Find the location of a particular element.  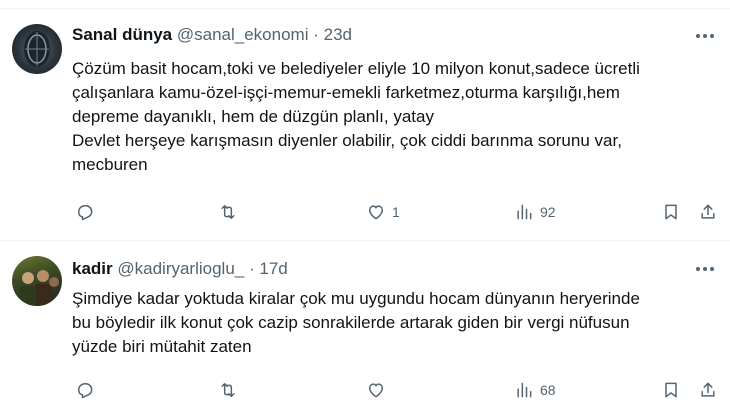

display-name: Sanal dünya is located at coordinates (122, 34).